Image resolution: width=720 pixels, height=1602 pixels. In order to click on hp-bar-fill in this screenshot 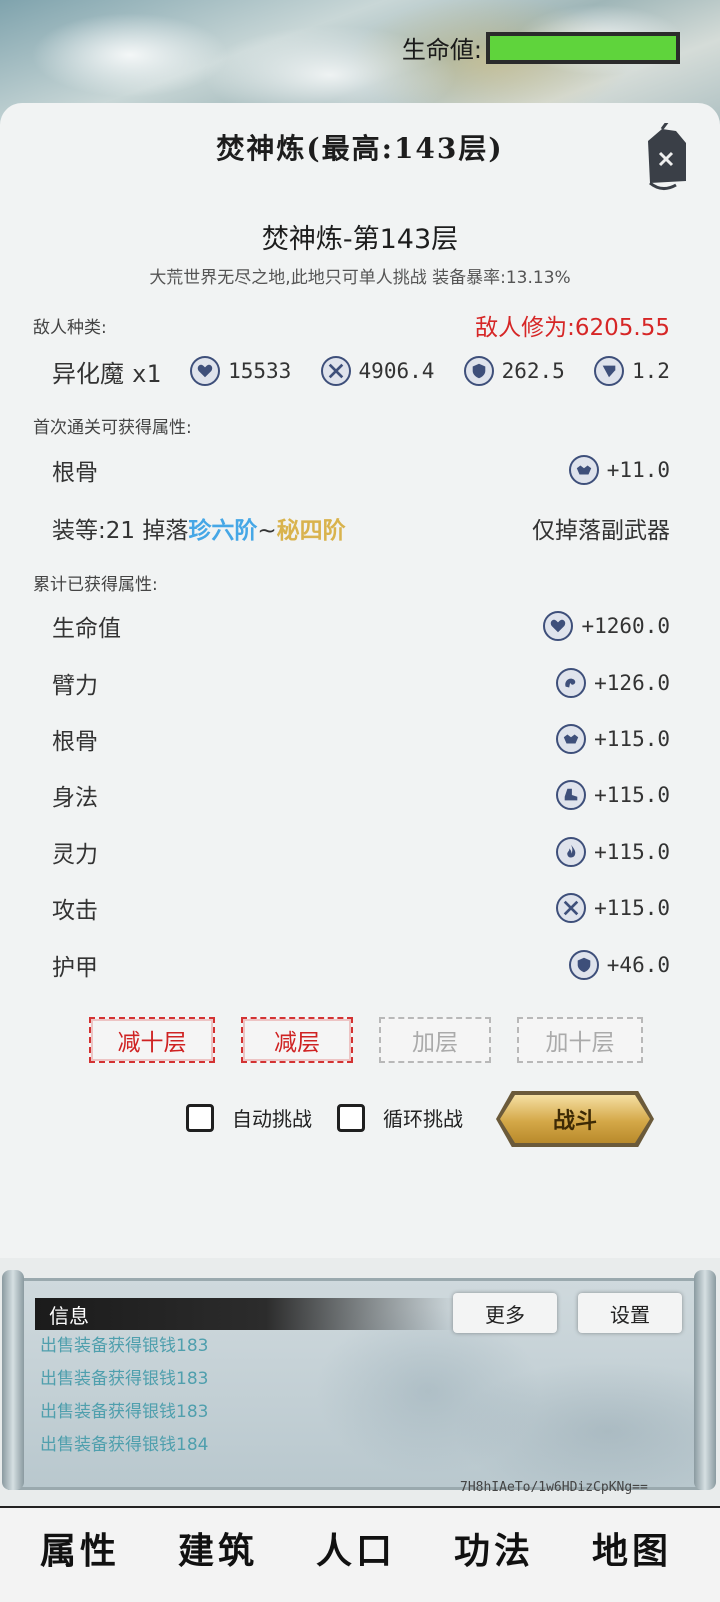, I will do `click(583, 47)`.